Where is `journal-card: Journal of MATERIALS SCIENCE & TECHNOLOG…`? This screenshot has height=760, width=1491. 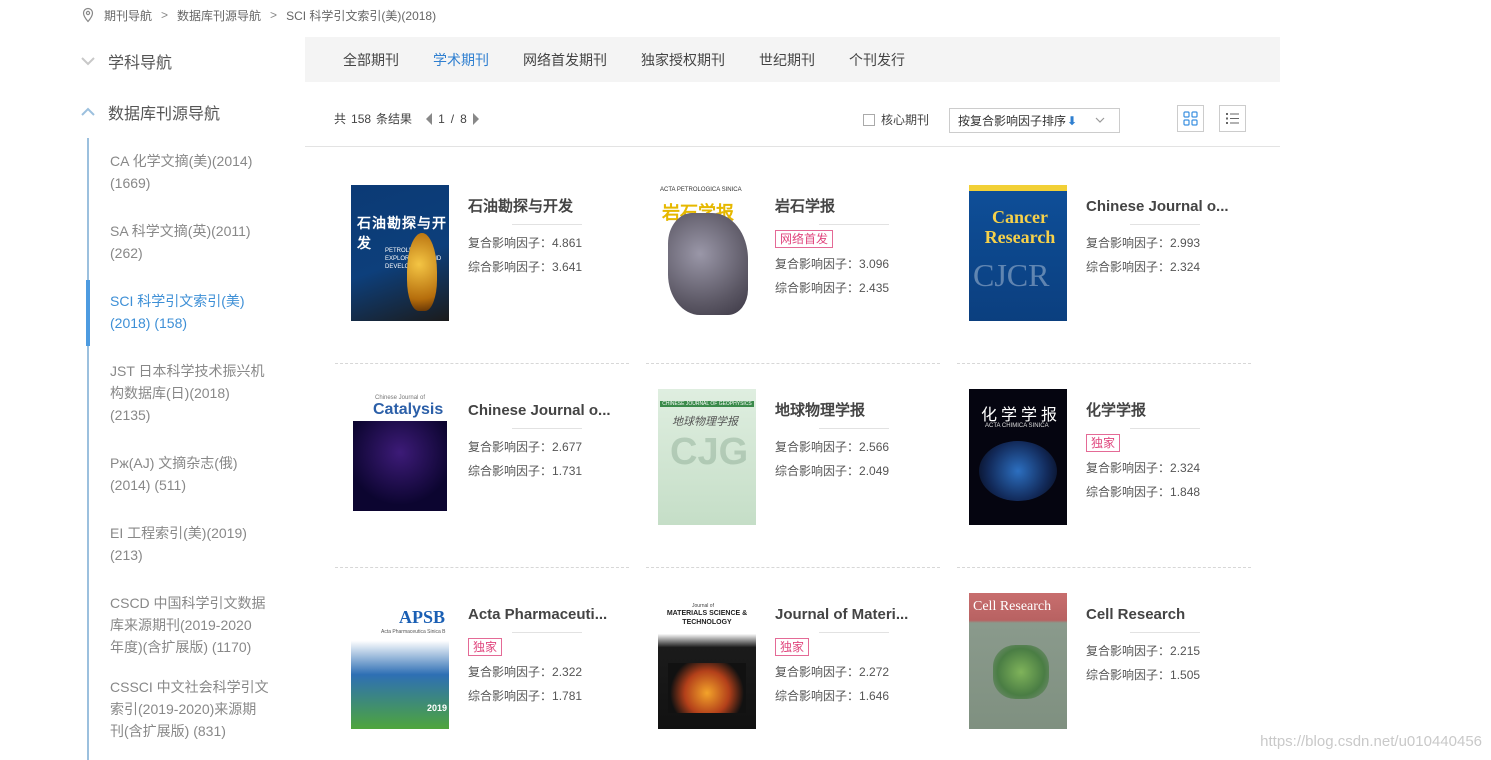
journal-card: Journal of MATERIALS SCIENCE & TECHNOLOG… is located at coordinates (789, 657).